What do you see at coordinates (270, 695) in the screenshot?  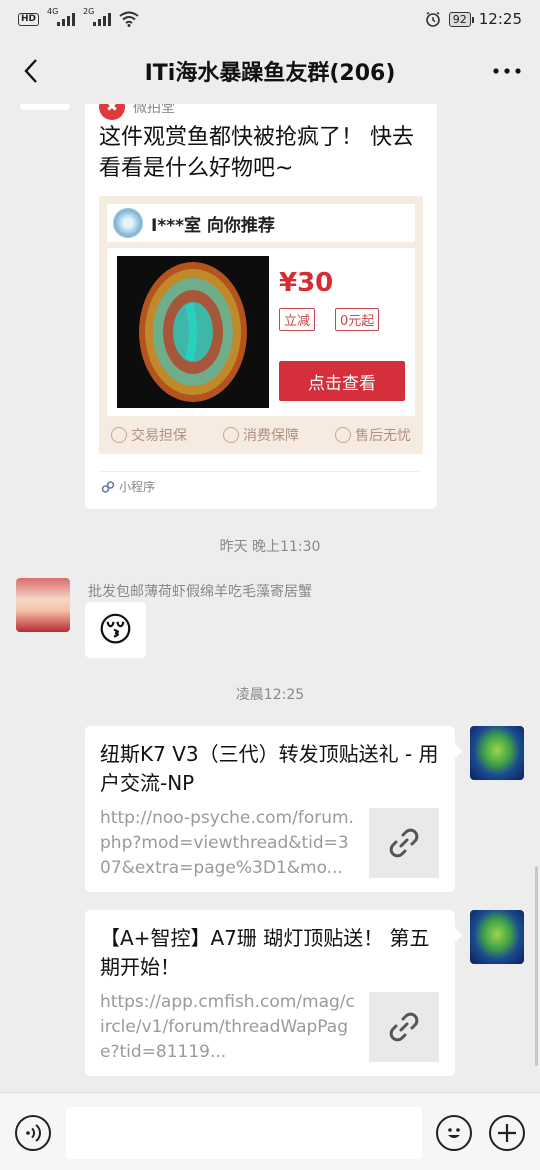 I see `timestamp: 凌晨12:25` at bounding box center [270, 695].